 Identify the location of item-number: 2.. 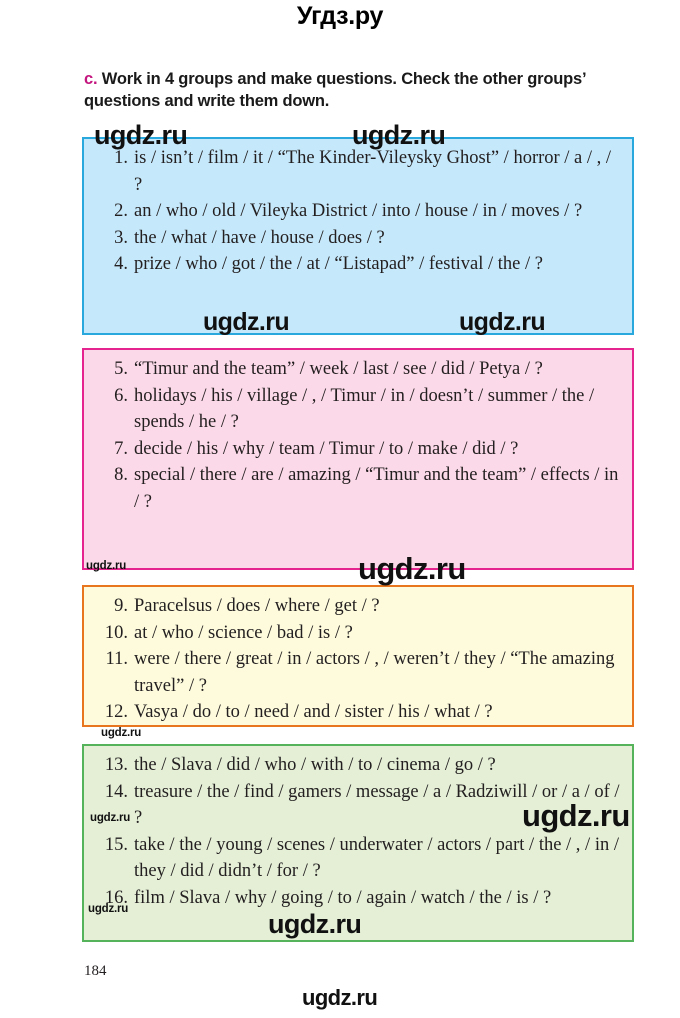
(121, 211).